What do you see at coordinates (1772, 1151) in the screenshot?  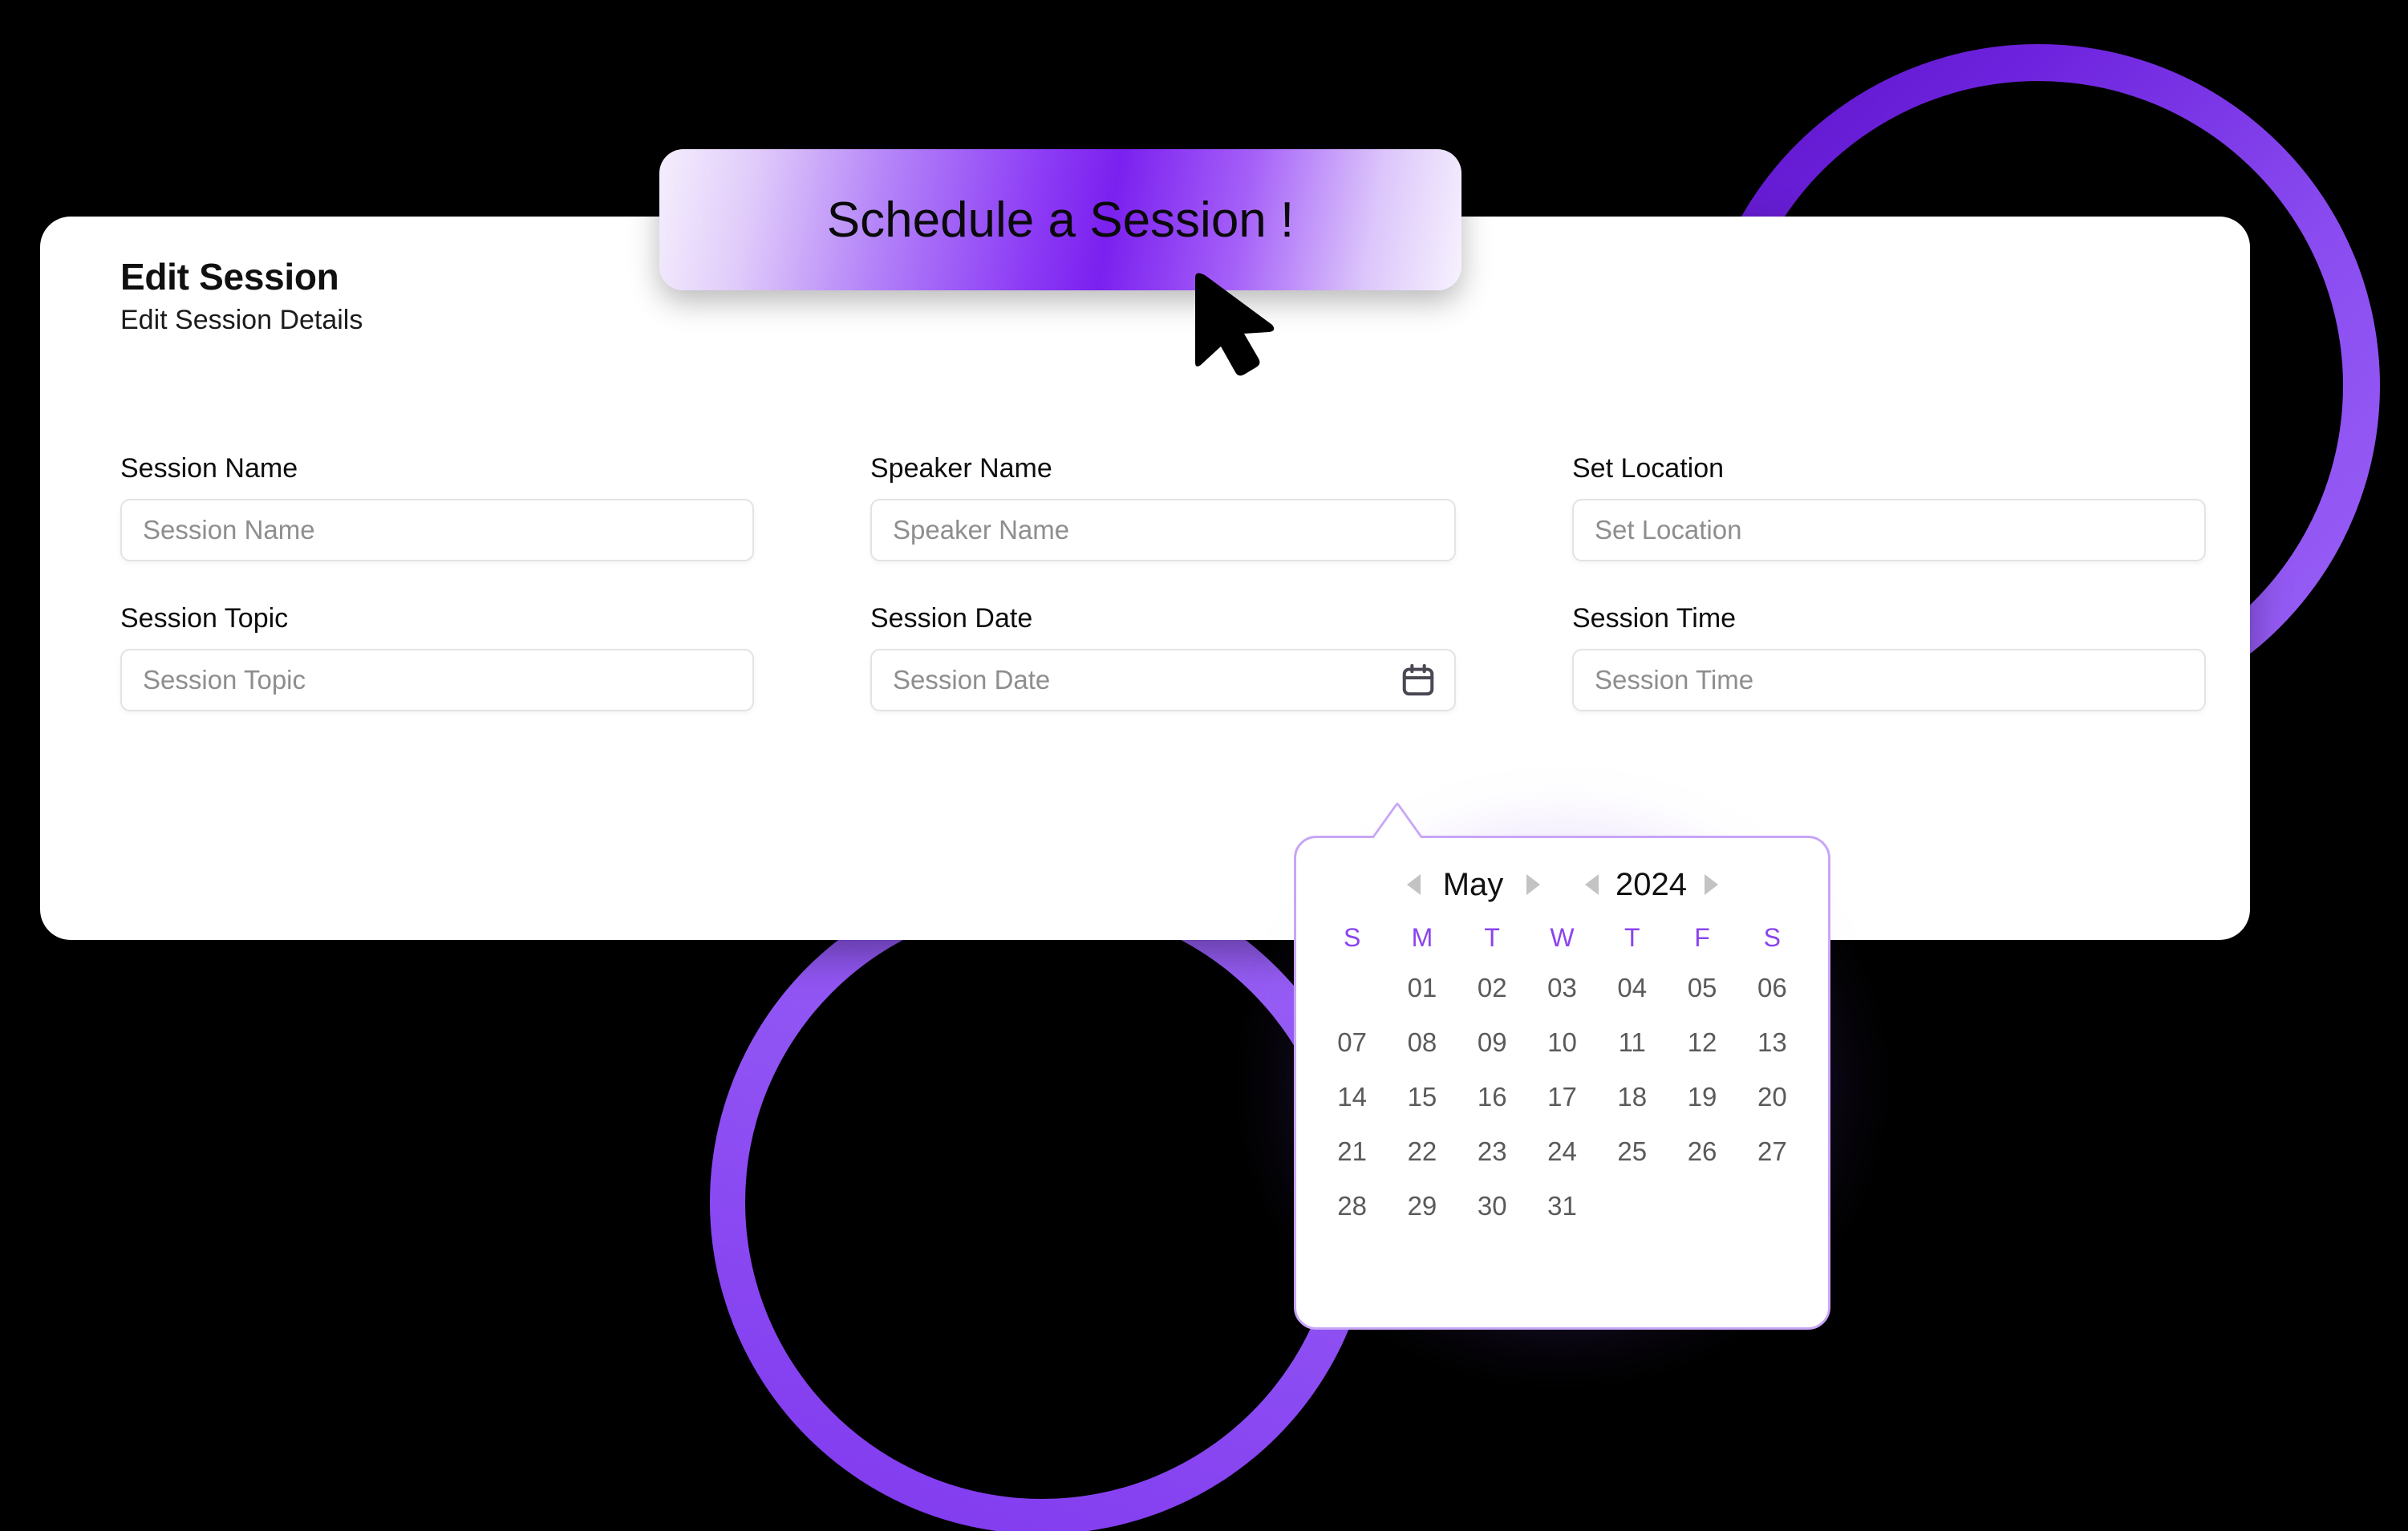 I see `calendar-day-27: 27` at bounding box center [1772, 1151].